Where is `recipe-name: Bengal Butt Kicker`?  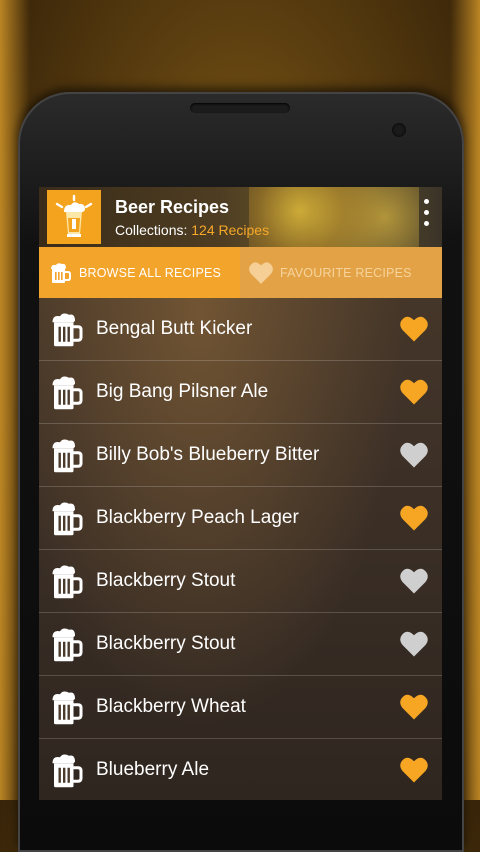 recipe-name: Bengal Butt Kicker is located at coordinates (174, 328).